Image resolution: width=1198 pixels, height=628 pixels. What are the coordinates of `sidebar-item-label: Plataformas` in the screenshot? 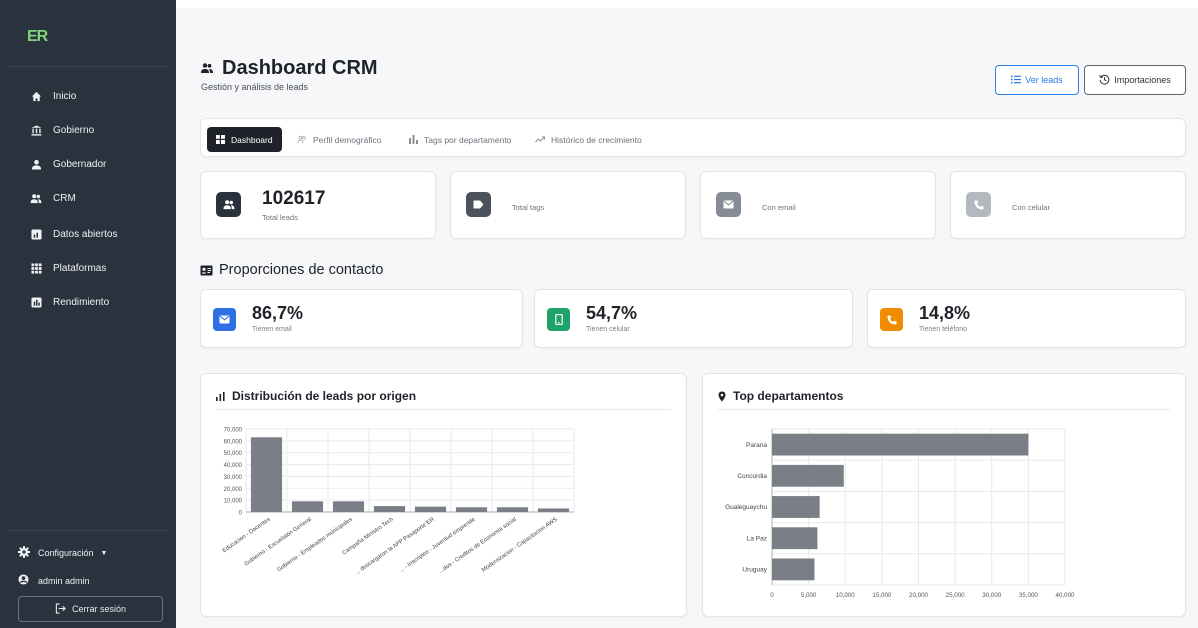 It's located at (80, 268).